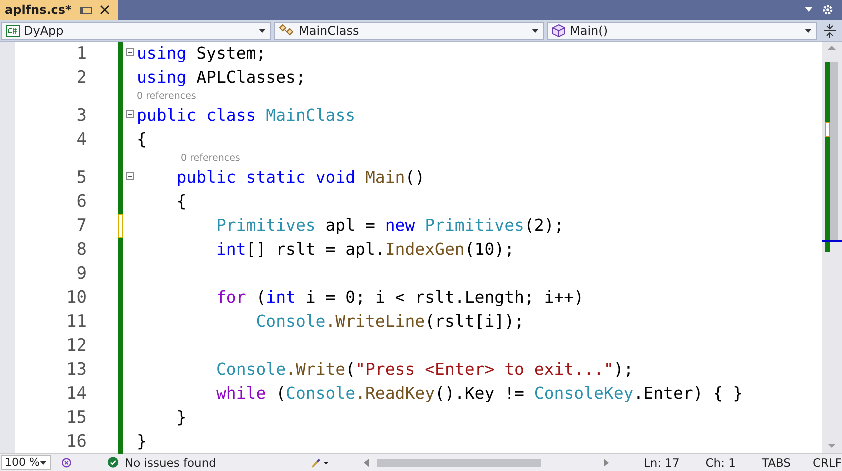  Describe the element at coordinates (76, 298) in the screenshot. I see `line-number: 10` at that location.